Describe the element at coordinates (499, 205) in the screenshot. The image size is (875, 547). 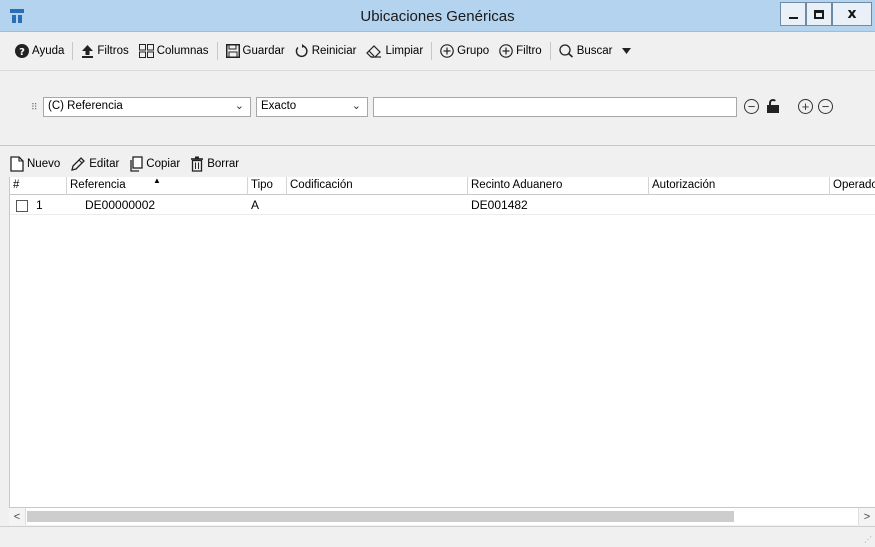
I see `cell-recinto-aduanero: DE001482` at that location.